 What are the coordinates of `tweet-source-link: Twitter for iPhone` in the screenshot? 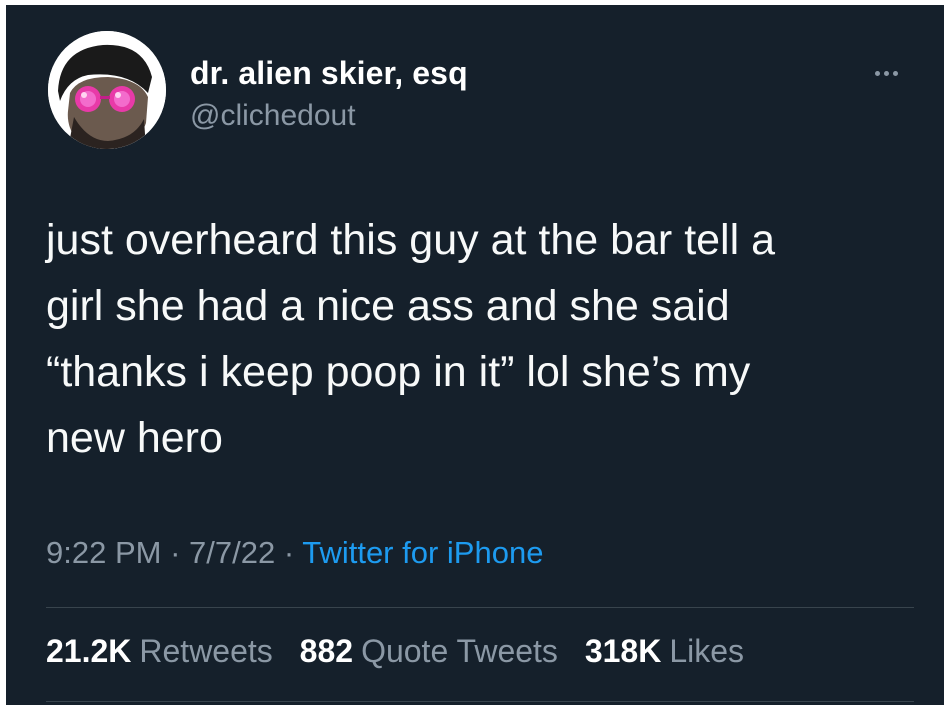 It's located at (422, 552).